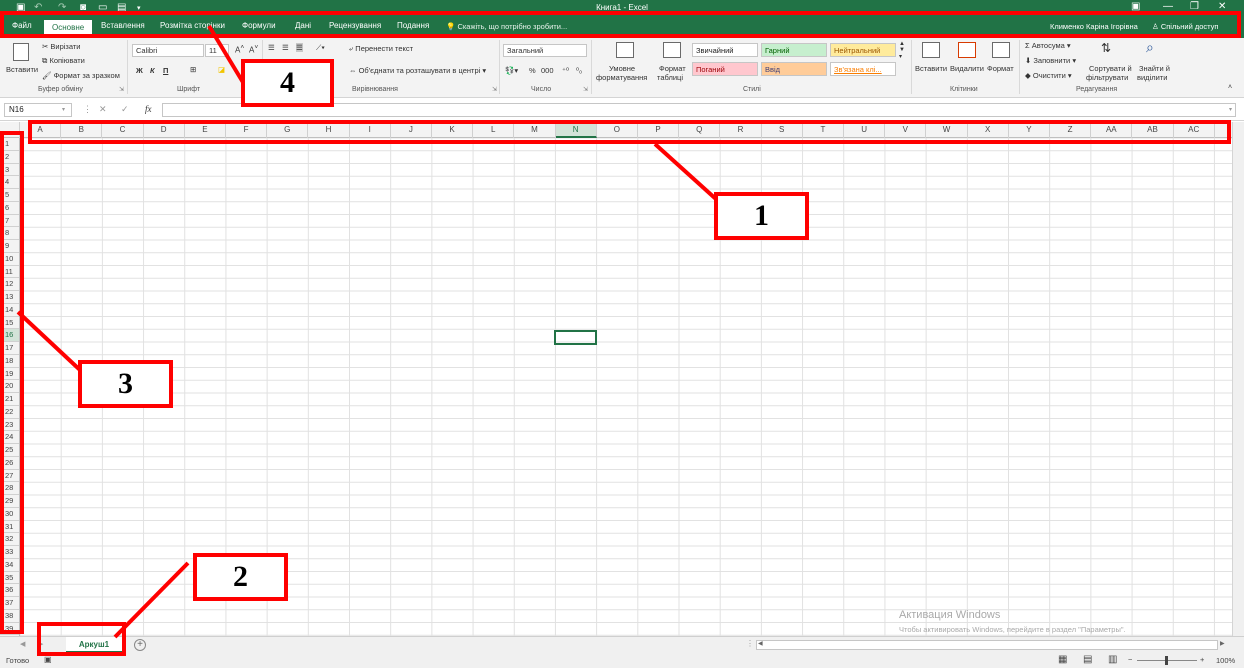  Describe the element at coordinates (287, 83) in the screenshot. I see `callout-4: 4` at that location.